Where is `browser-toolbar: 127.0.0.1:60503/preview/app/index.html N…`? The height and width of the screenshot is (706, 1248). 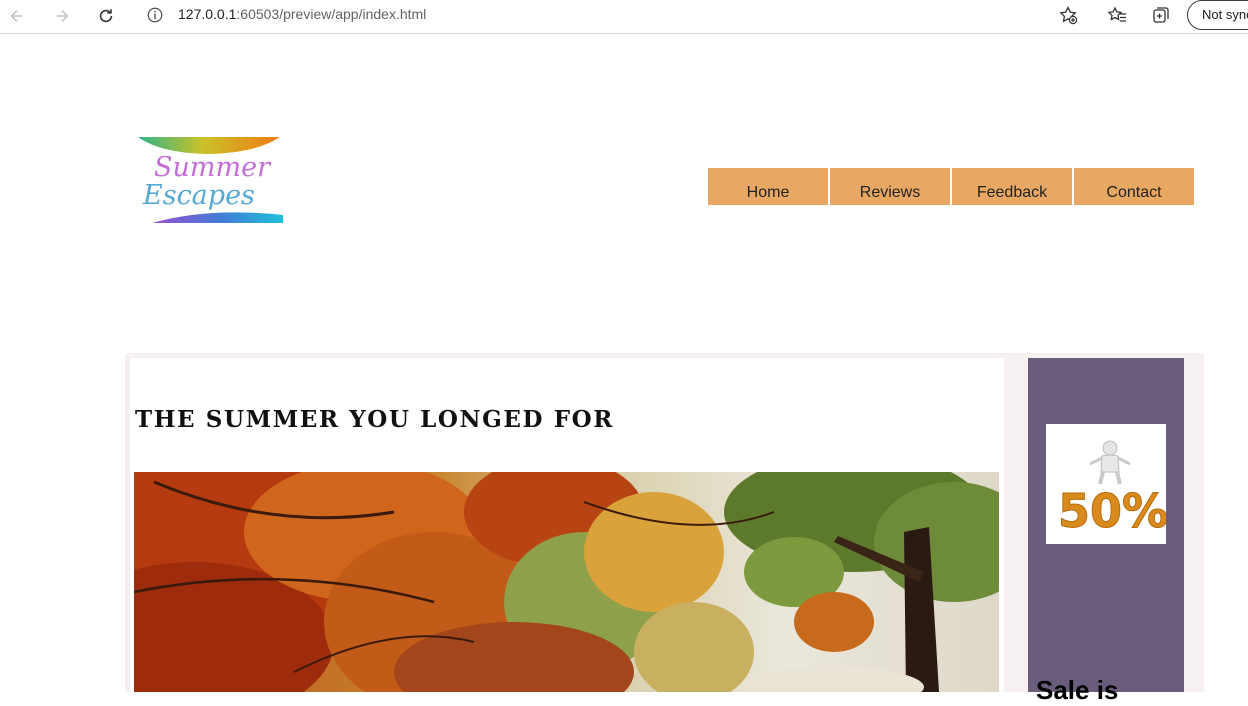
browser-toolbar: 127.0.0.1:60503/preview/app/index.html N… is located at coordinates (624, 17).